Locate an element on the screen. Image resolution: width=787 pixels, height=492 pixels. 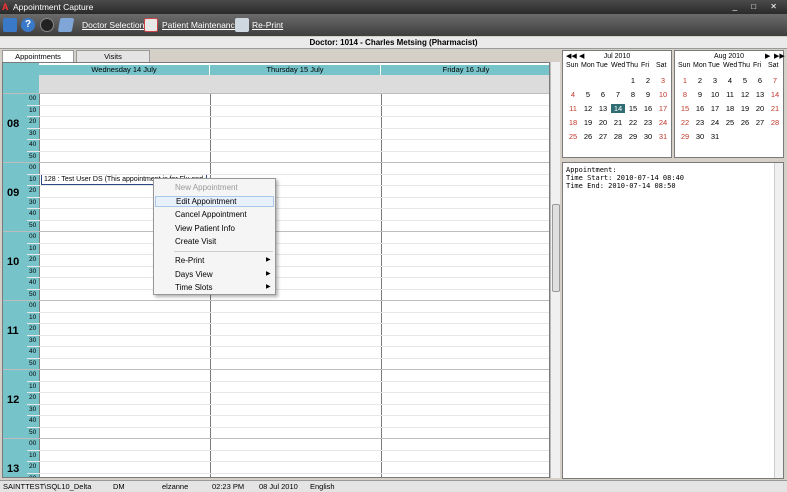
details-scrollbar is located at coordinates (778, 320).